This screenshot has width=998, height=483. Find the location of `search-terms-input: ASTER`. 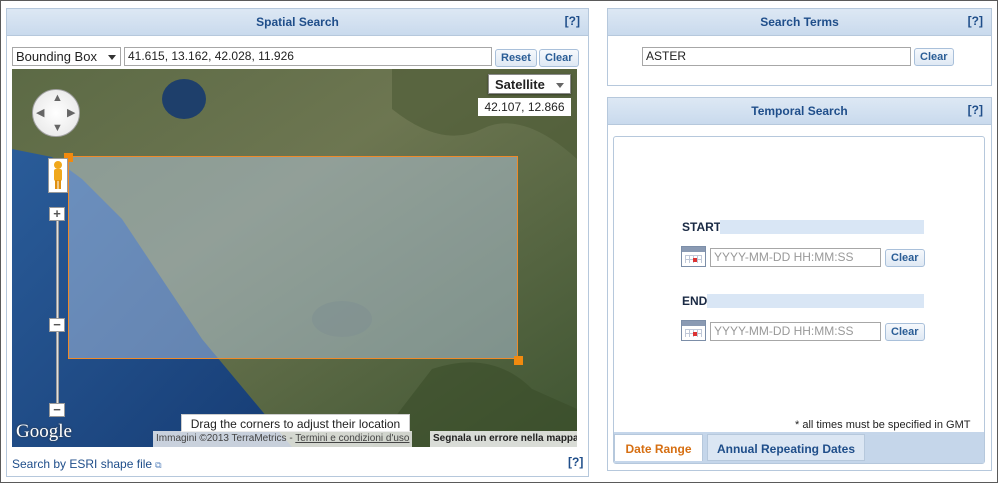

search-terms-input: ASTER is located at coordinates (776, 56).